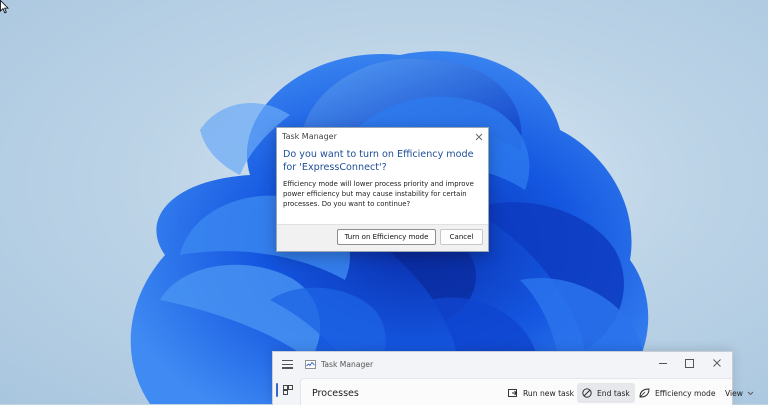 The width and height of the screenshot is (768, 405). I want to click on leaf-icon, so click(644, 393).